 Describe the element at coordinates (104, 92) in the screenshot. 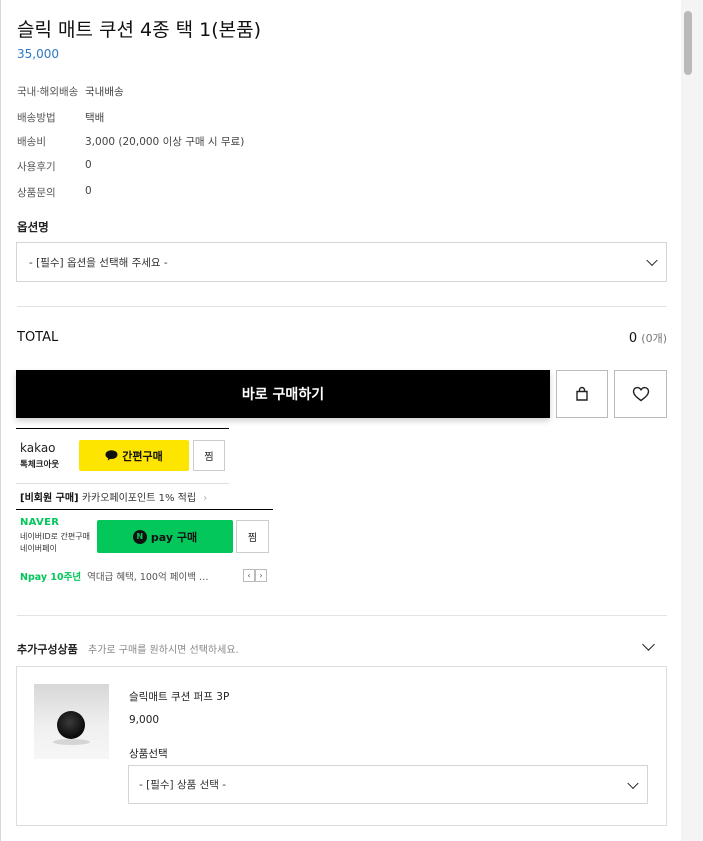

I see `info-value: 국내배송` at that location.